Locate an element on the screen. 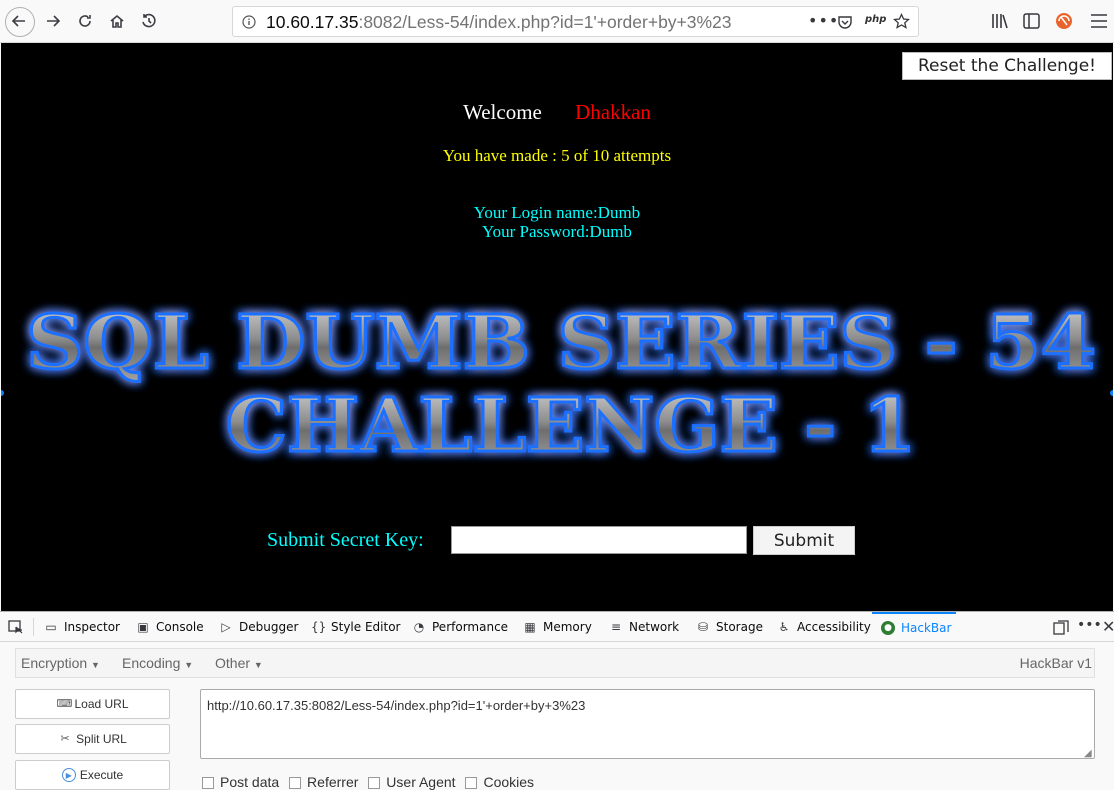  close-devtools-icon: ✕ is located at coordinates (1108, 626).